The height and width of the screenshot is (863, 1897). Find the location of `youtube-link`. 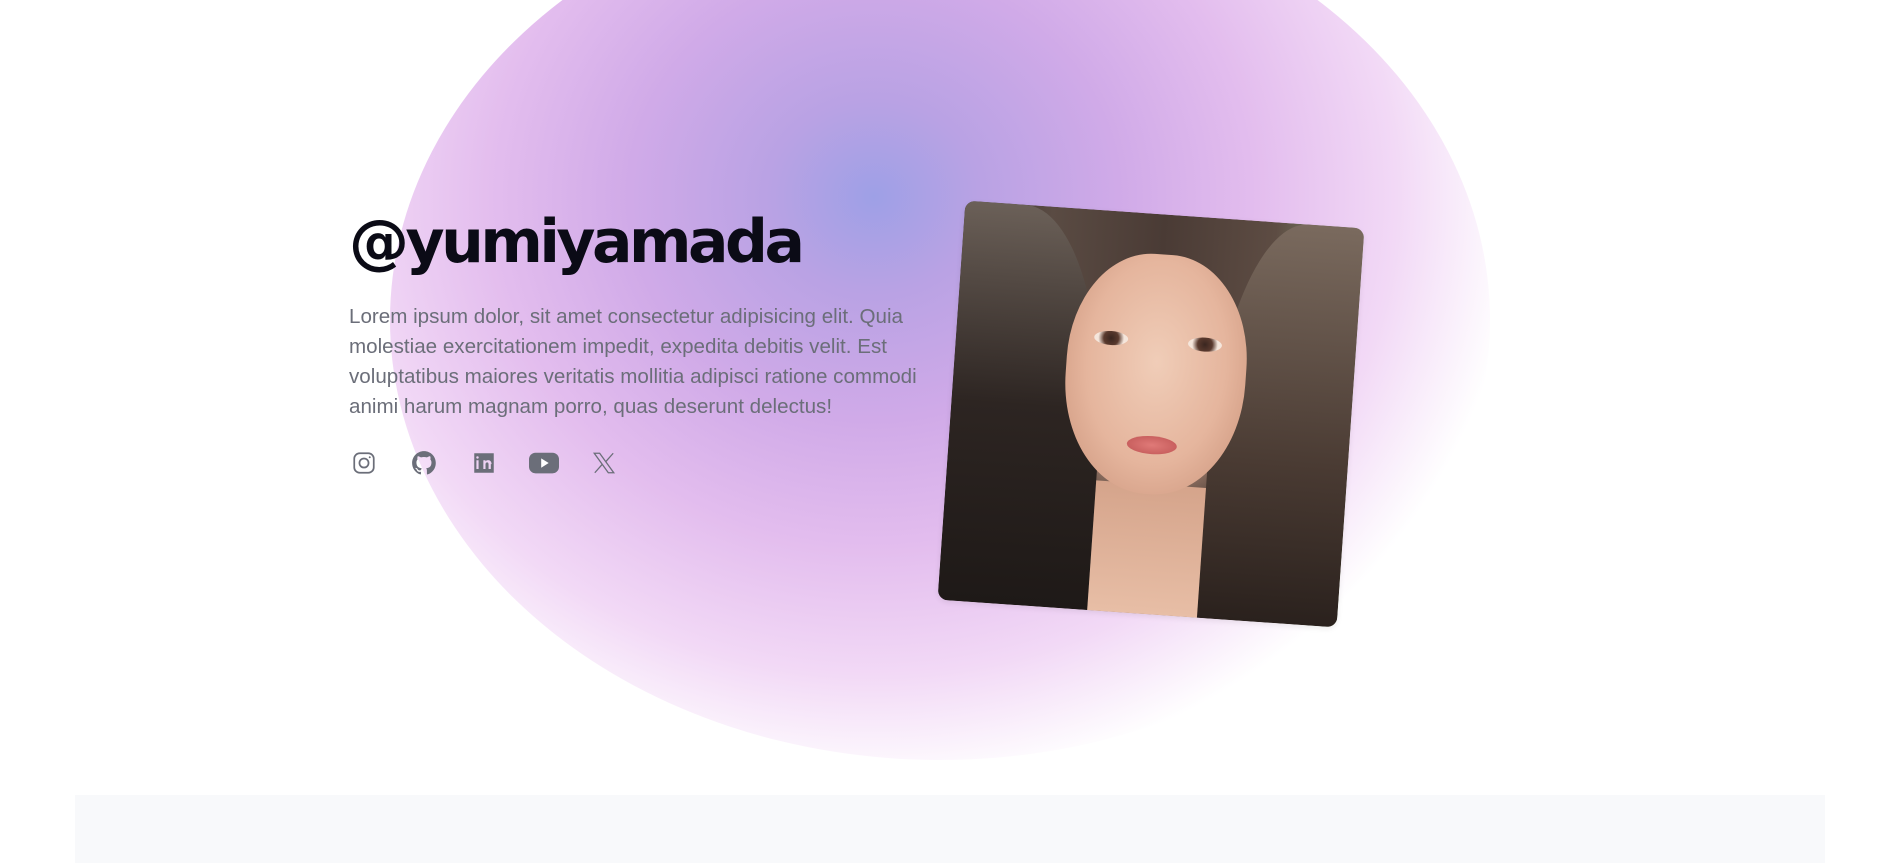

youtube-link is located at coordinates (544, 463).